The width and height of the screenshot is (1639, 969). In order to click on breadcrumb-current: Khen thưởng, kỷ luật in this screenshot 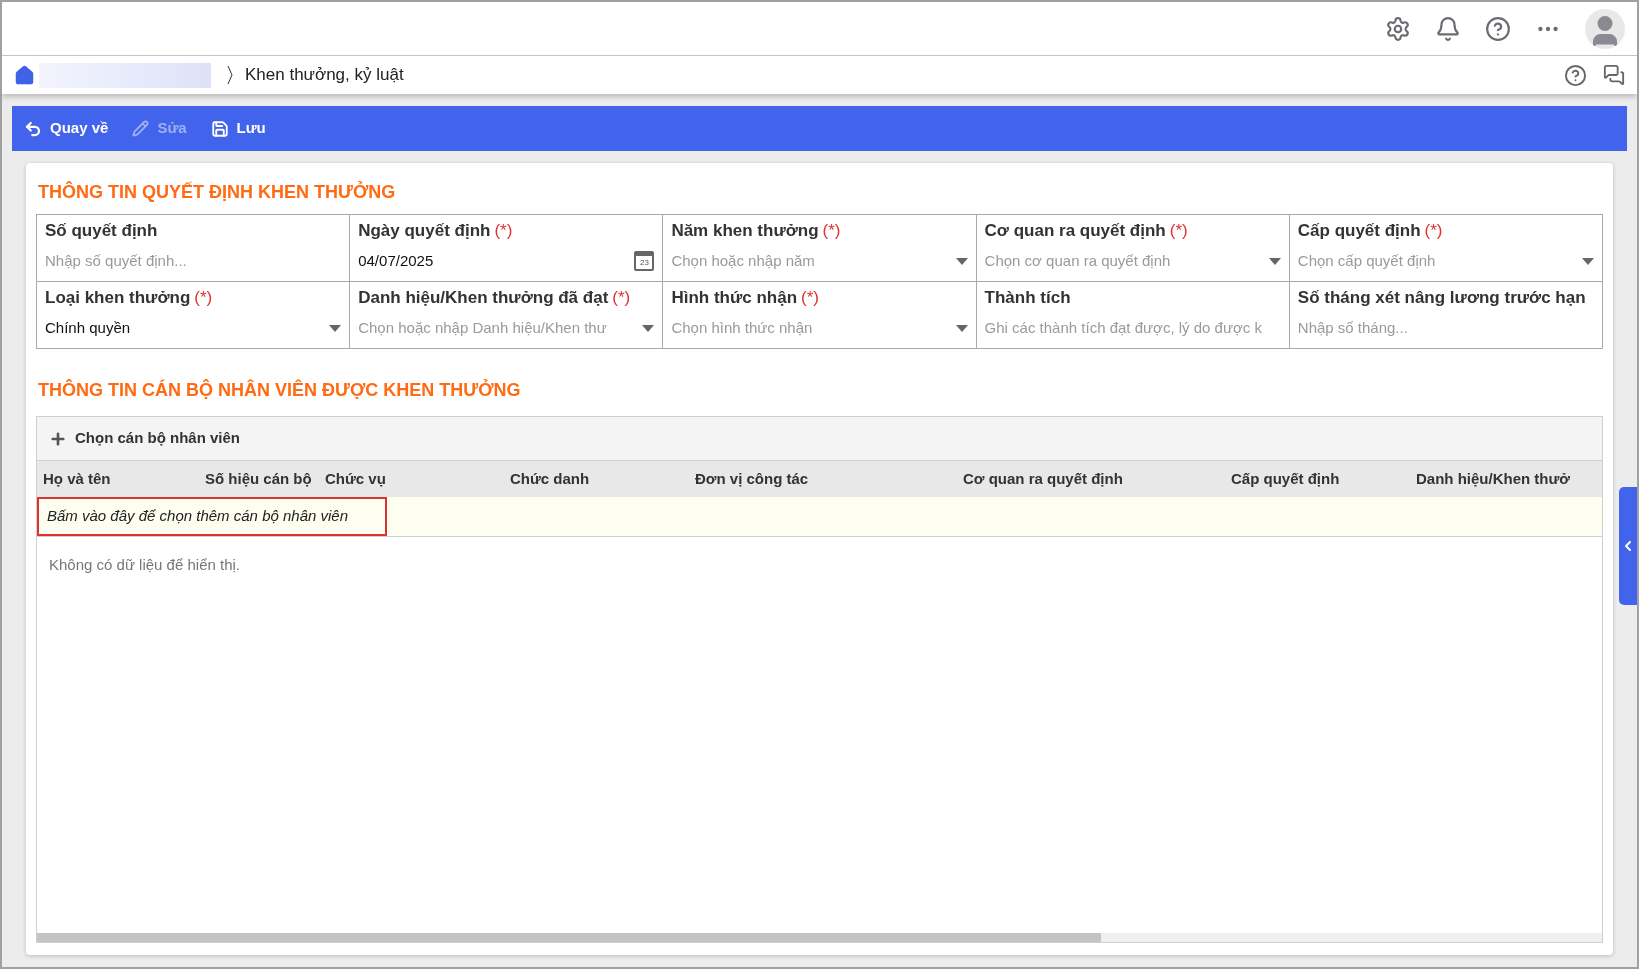, I will do `click(324, 75)`.